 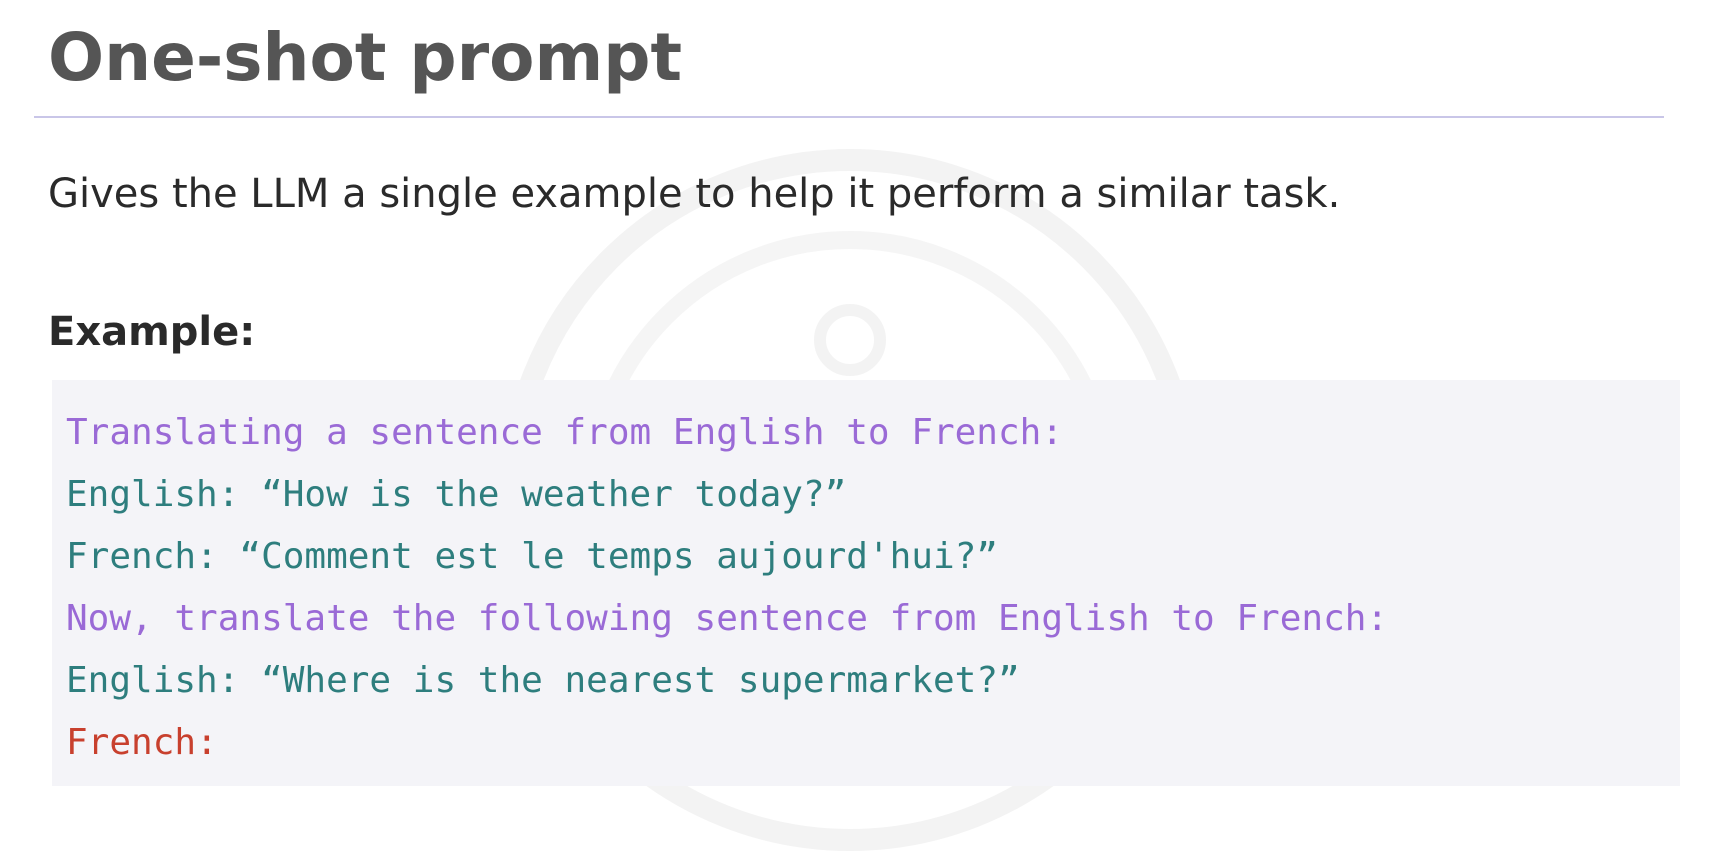 I want to click on title-divider, so click(x=849, y=117).